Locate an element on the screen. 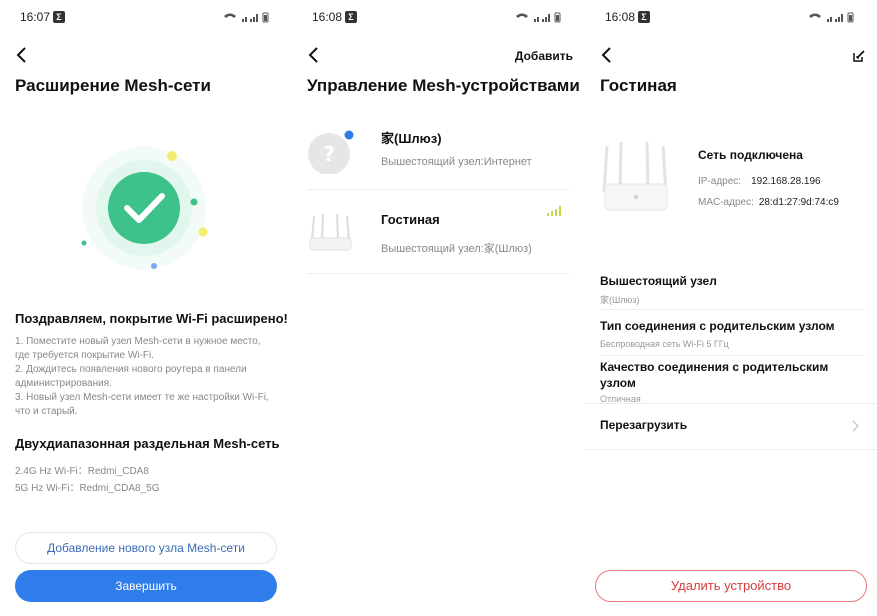 The image size is (877, 616). device-parent: Вышестоящий узел:Интернет is located at coordinates (456, 162).